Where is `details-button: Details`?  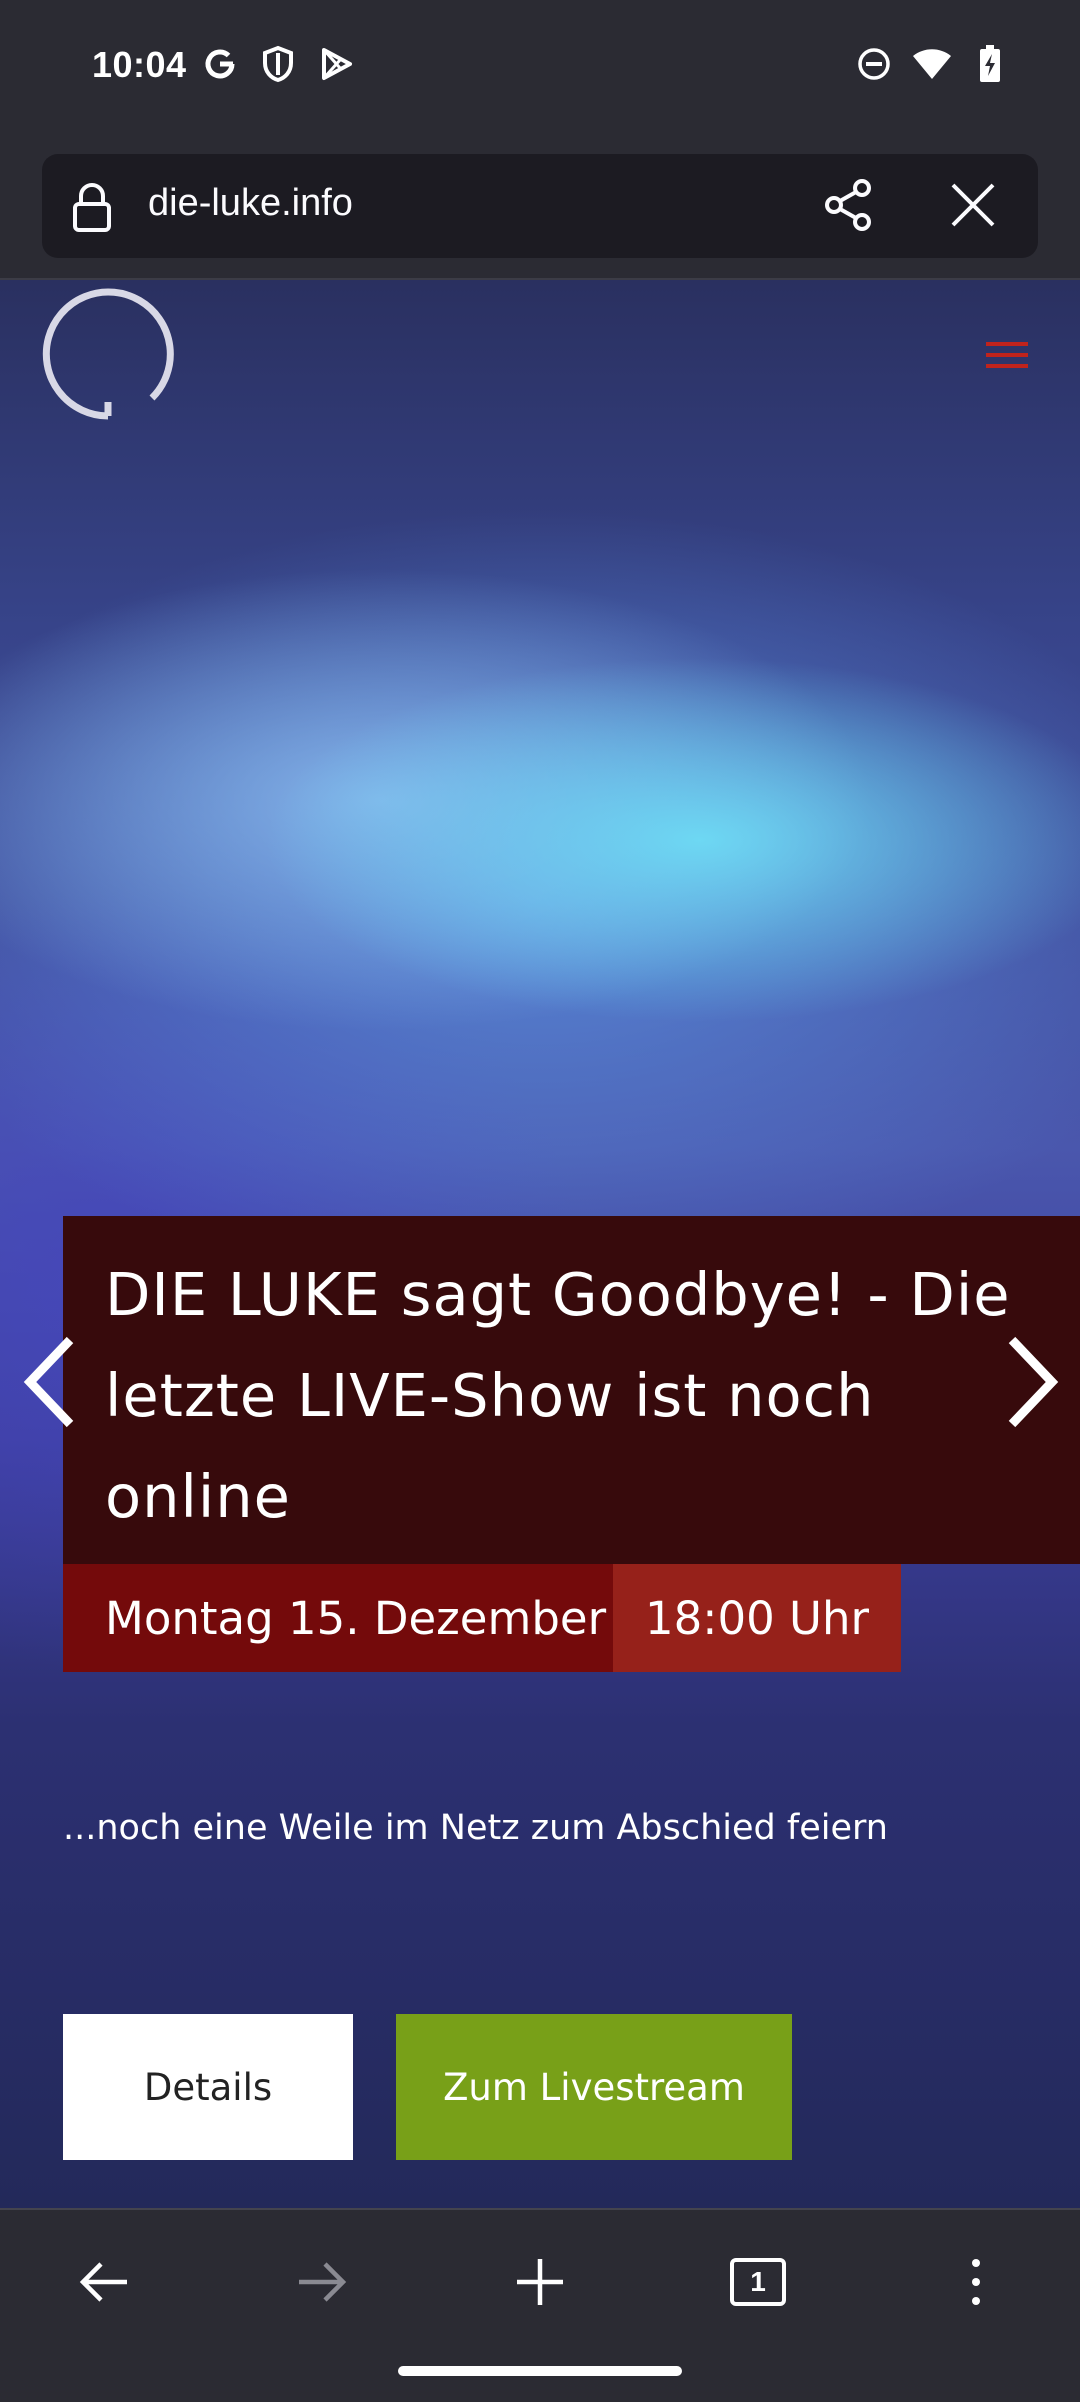
details-button: Details is located at coordinates (208, 2087).